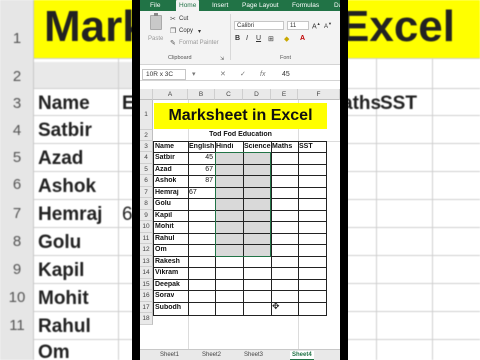 Image resolution: width=480 pixels, height=360 pixels. What do you see at coordinates (167, 261) in the screenshot?
I see `student-name-cell: Rakesh` at bounding box center [167, 261].